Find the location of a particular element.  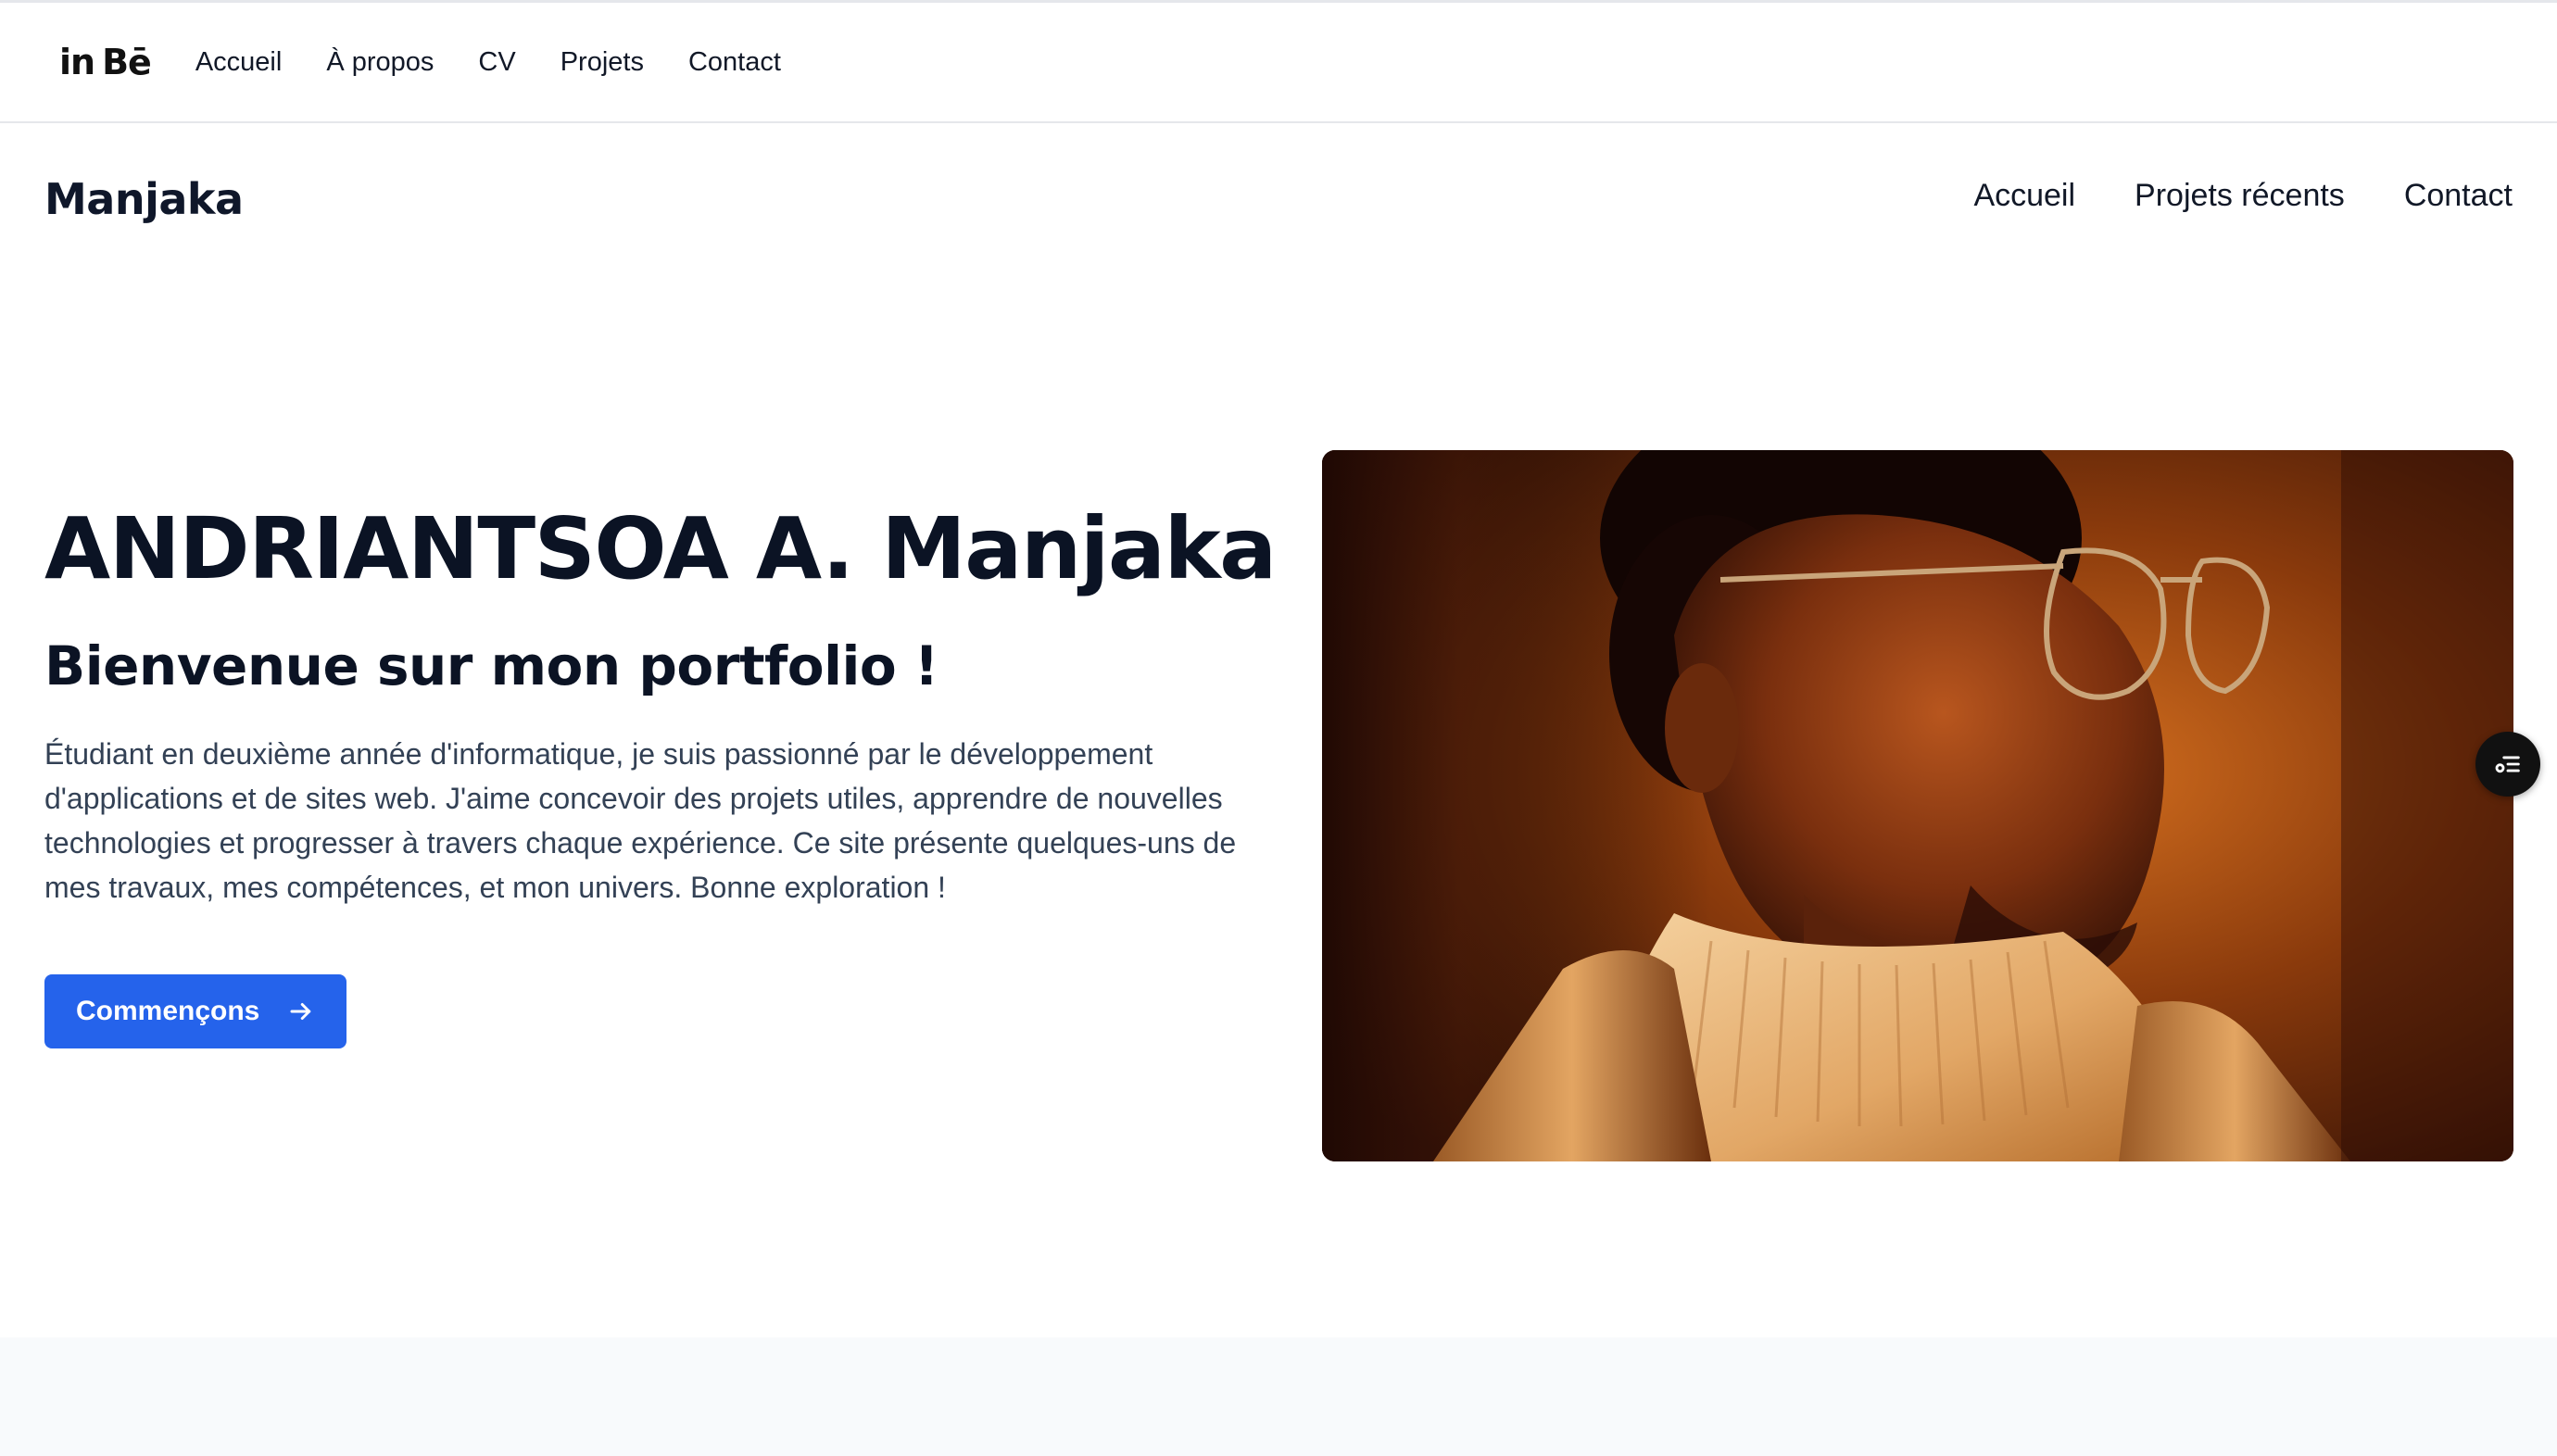

main-nav-contact: Contact is located at coordinates (2458, 196).